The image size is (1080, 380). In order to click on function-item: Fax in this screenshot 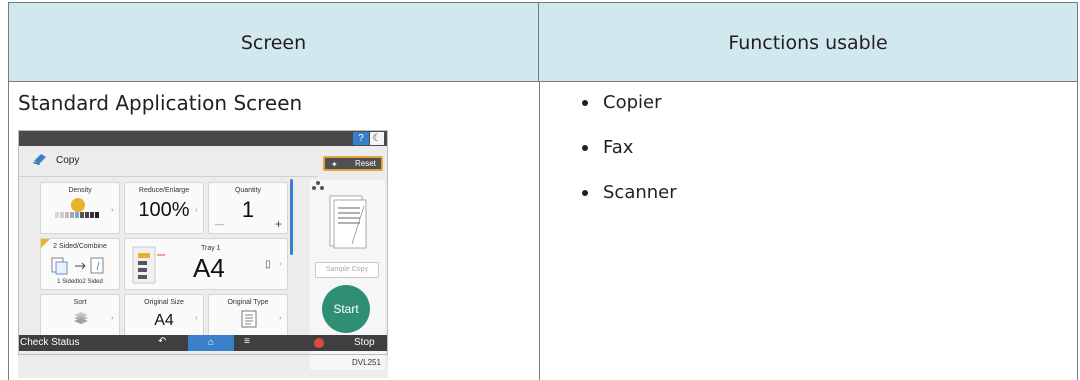, I will do `click(607, 147)`.